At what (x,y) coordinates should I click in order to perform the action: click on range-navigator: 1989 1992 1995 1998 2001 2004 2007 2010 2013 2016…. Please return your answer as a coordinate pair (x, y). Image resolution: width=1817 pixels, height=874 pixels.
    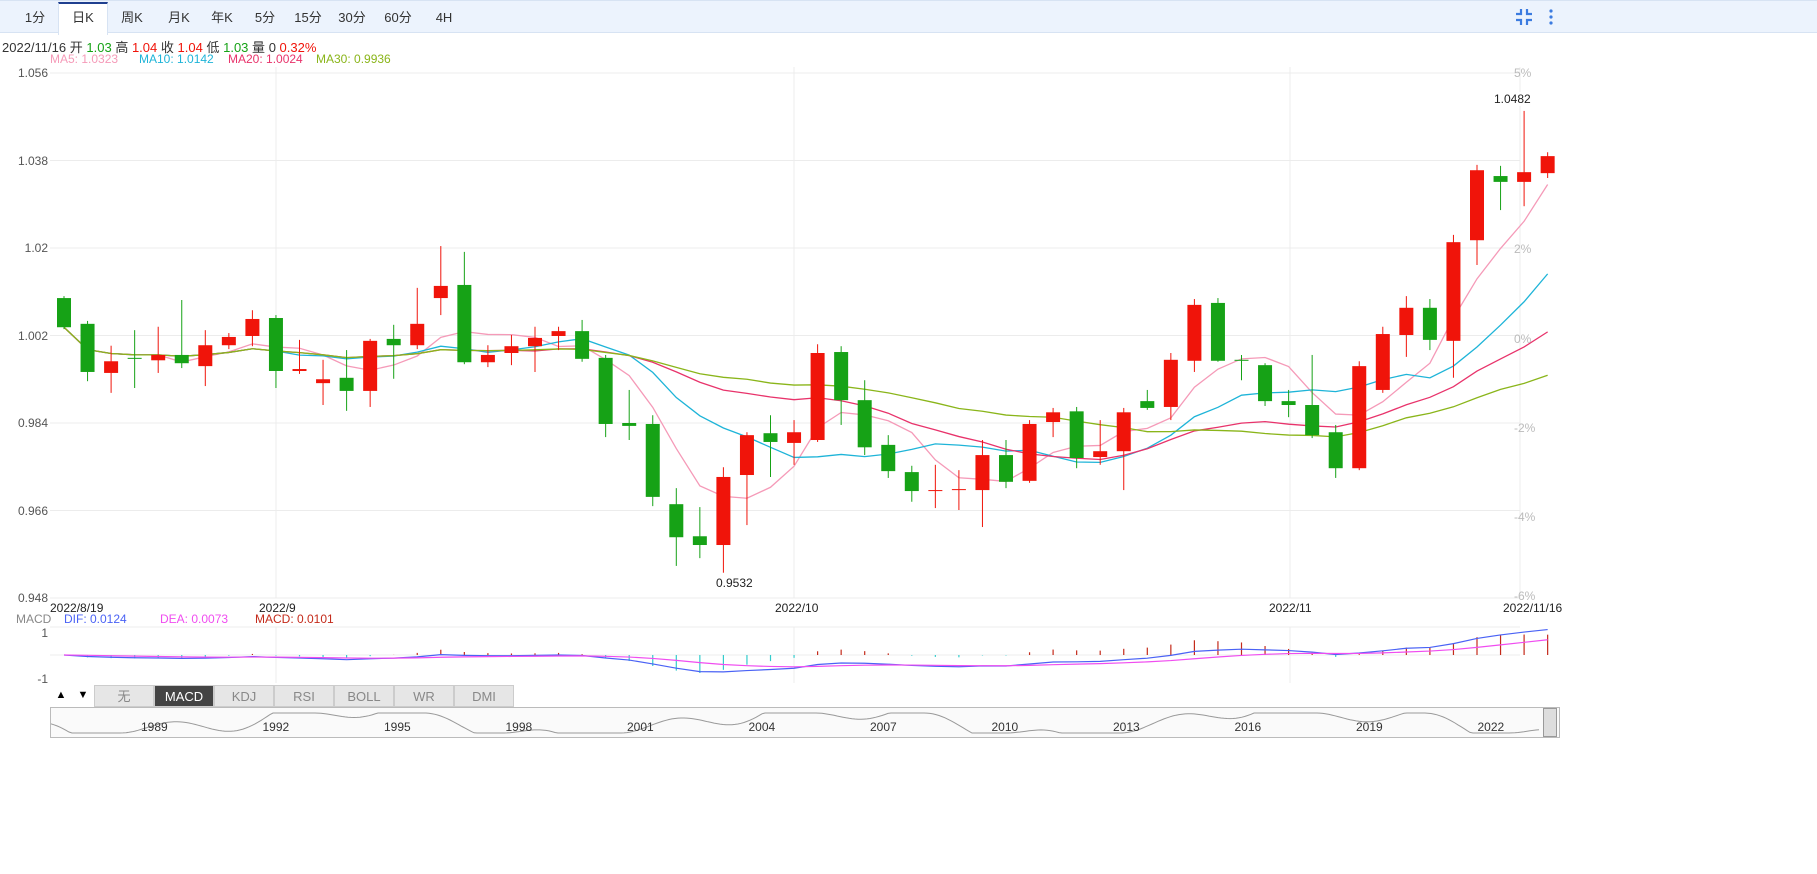
    Looking at the image, I should click on (805, 722).